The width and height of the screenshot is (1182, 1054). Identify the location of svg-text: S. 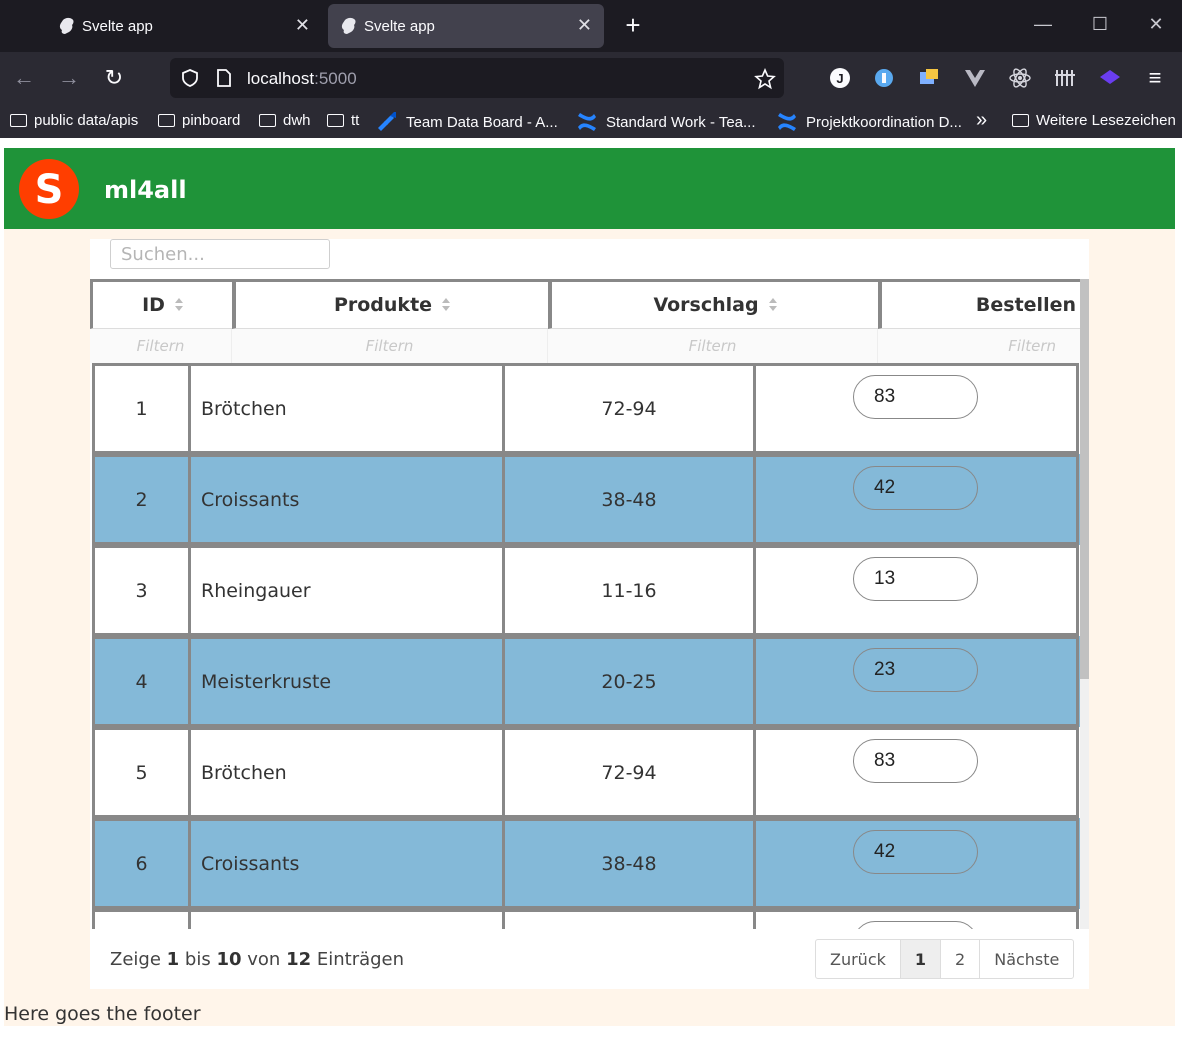
(49, 190).